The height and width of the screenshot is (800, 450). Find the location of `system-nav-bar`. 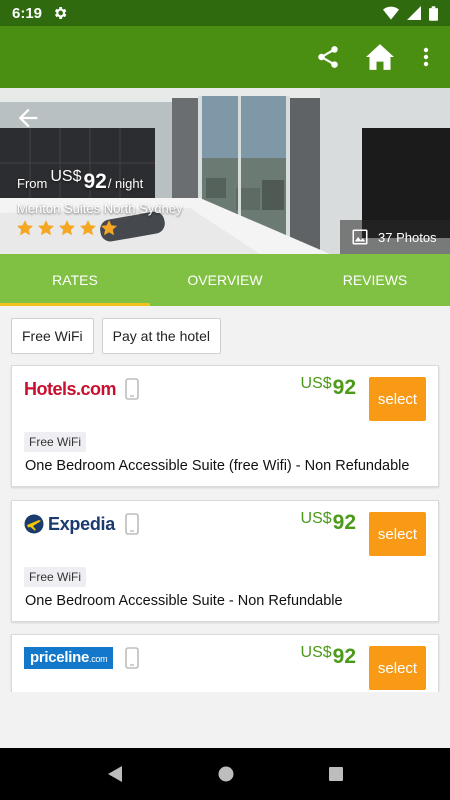

system-nav-bar is located at coordinates (225, 774).